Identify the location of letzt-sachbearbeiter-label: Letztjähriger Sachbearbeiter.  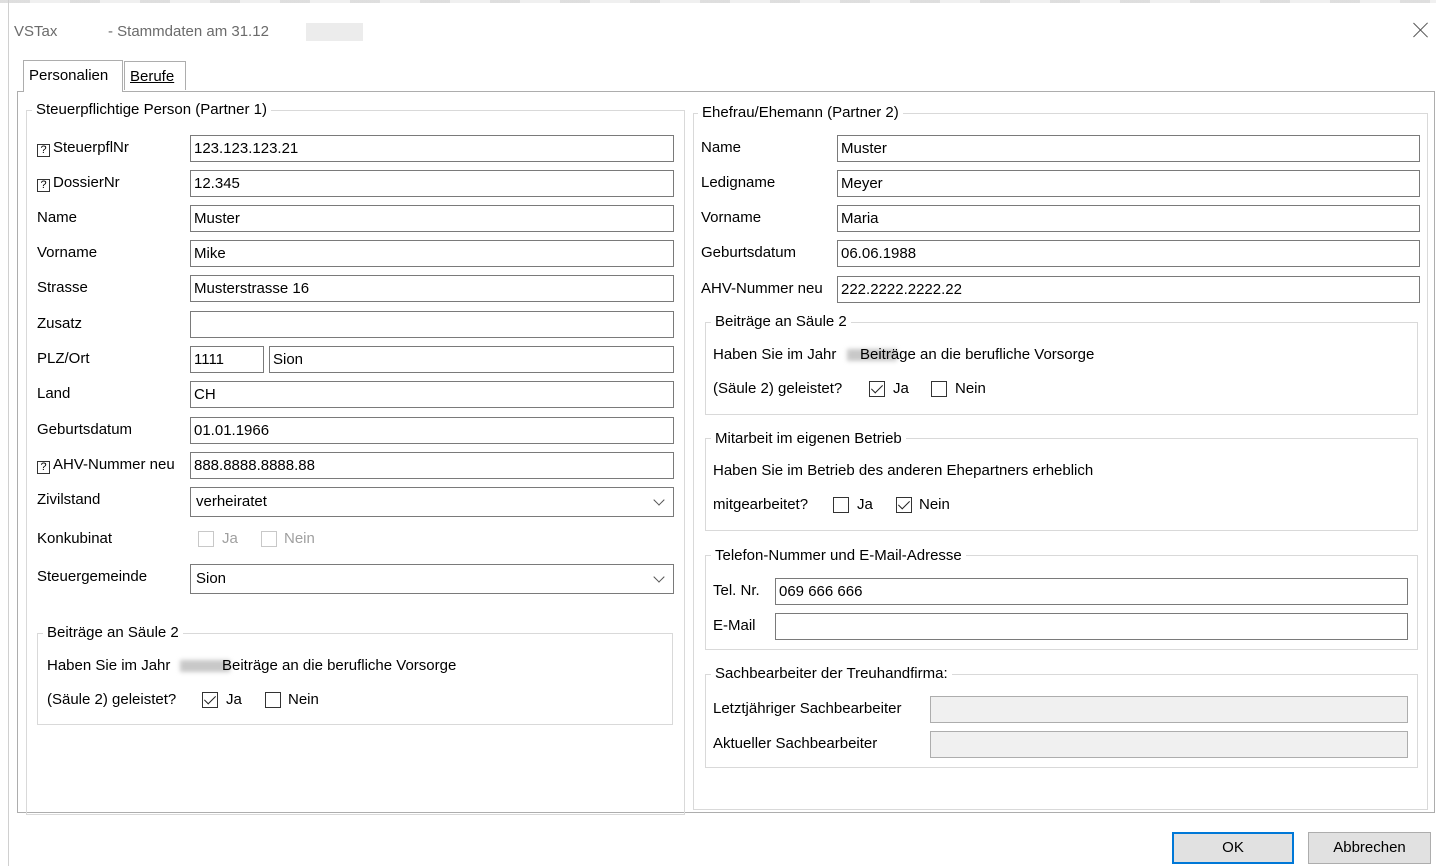
(807, 708).